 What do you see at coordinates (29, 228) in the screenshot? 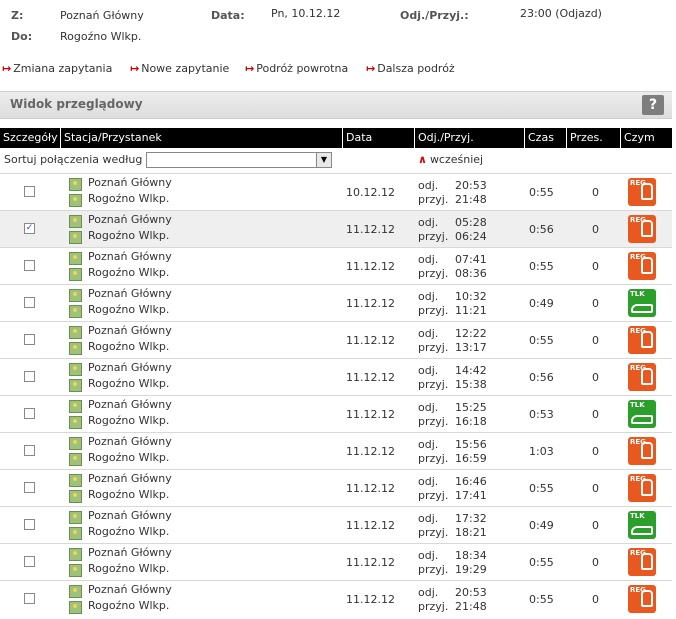
I see `details-checkbox: ✓` at bounding box center [29, 228].